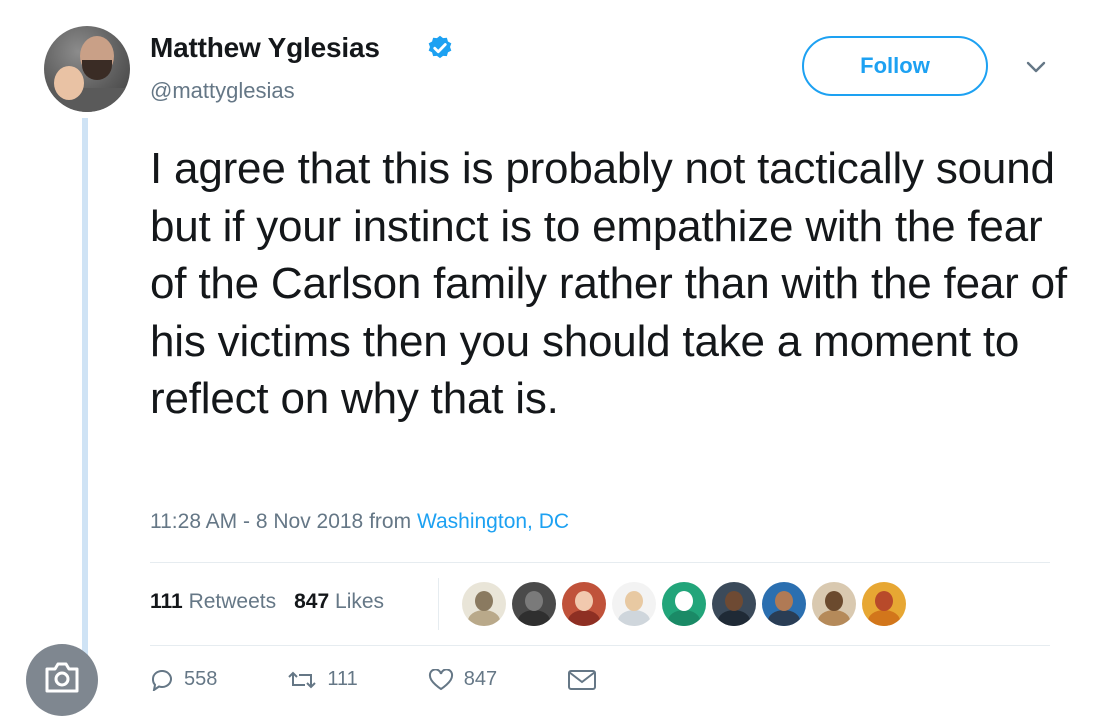 The height and width of the screenshot is (716, 1108). Describe the element at coordinates (1036, 67) in the screenshot. I see `chevron-down-icon` at that location.